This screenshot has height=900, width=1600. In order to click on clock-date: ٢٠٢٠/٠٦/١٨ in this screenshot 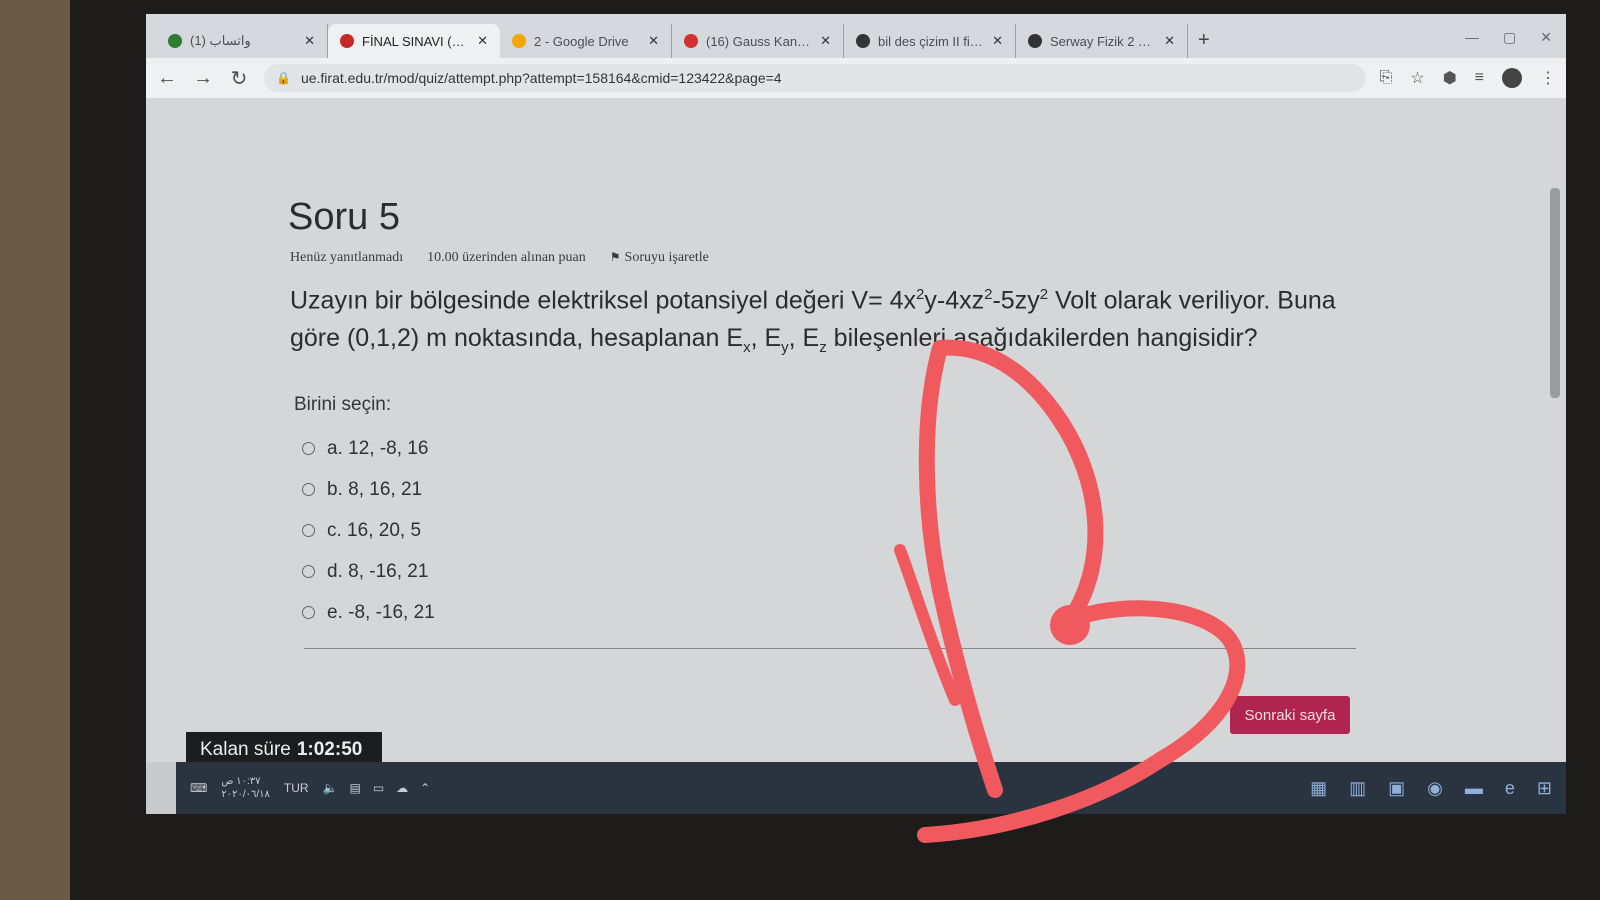, I will do `click(245, 794)`.